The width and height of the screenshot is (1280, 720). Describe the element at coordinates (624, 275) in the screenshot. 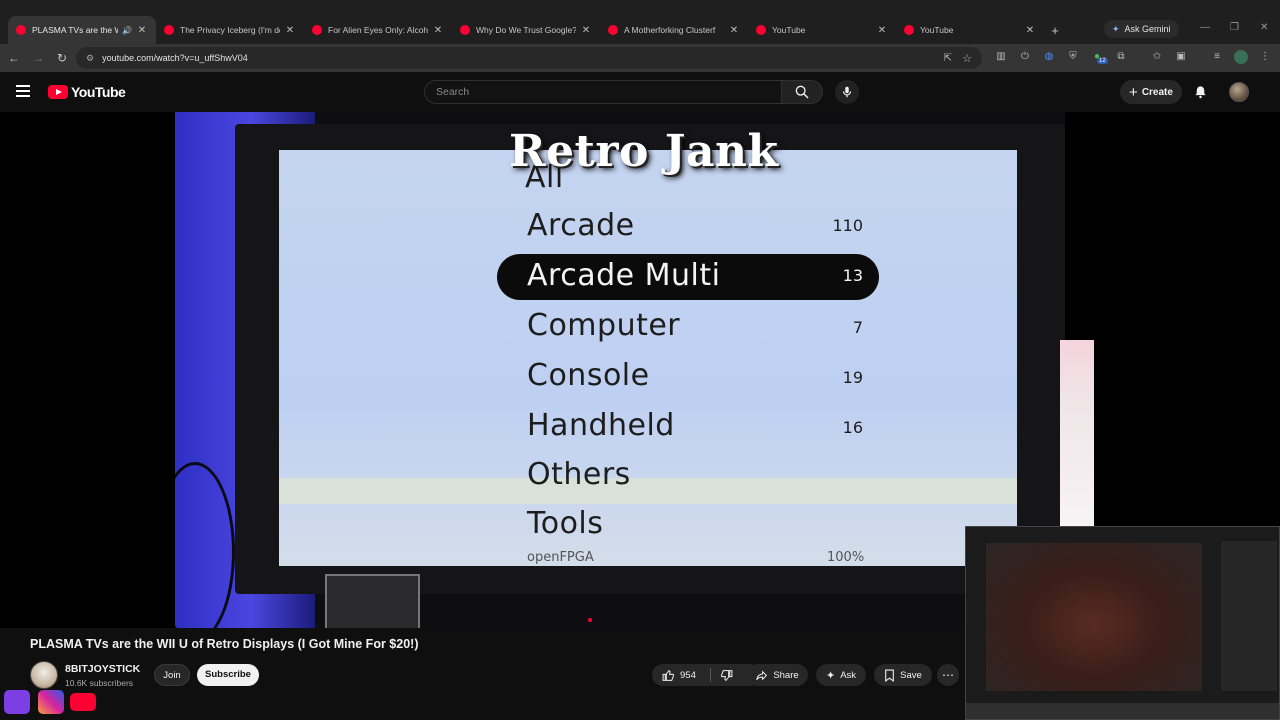

I see `menu-item-arcade-multi: Arcade Multi` at that location.